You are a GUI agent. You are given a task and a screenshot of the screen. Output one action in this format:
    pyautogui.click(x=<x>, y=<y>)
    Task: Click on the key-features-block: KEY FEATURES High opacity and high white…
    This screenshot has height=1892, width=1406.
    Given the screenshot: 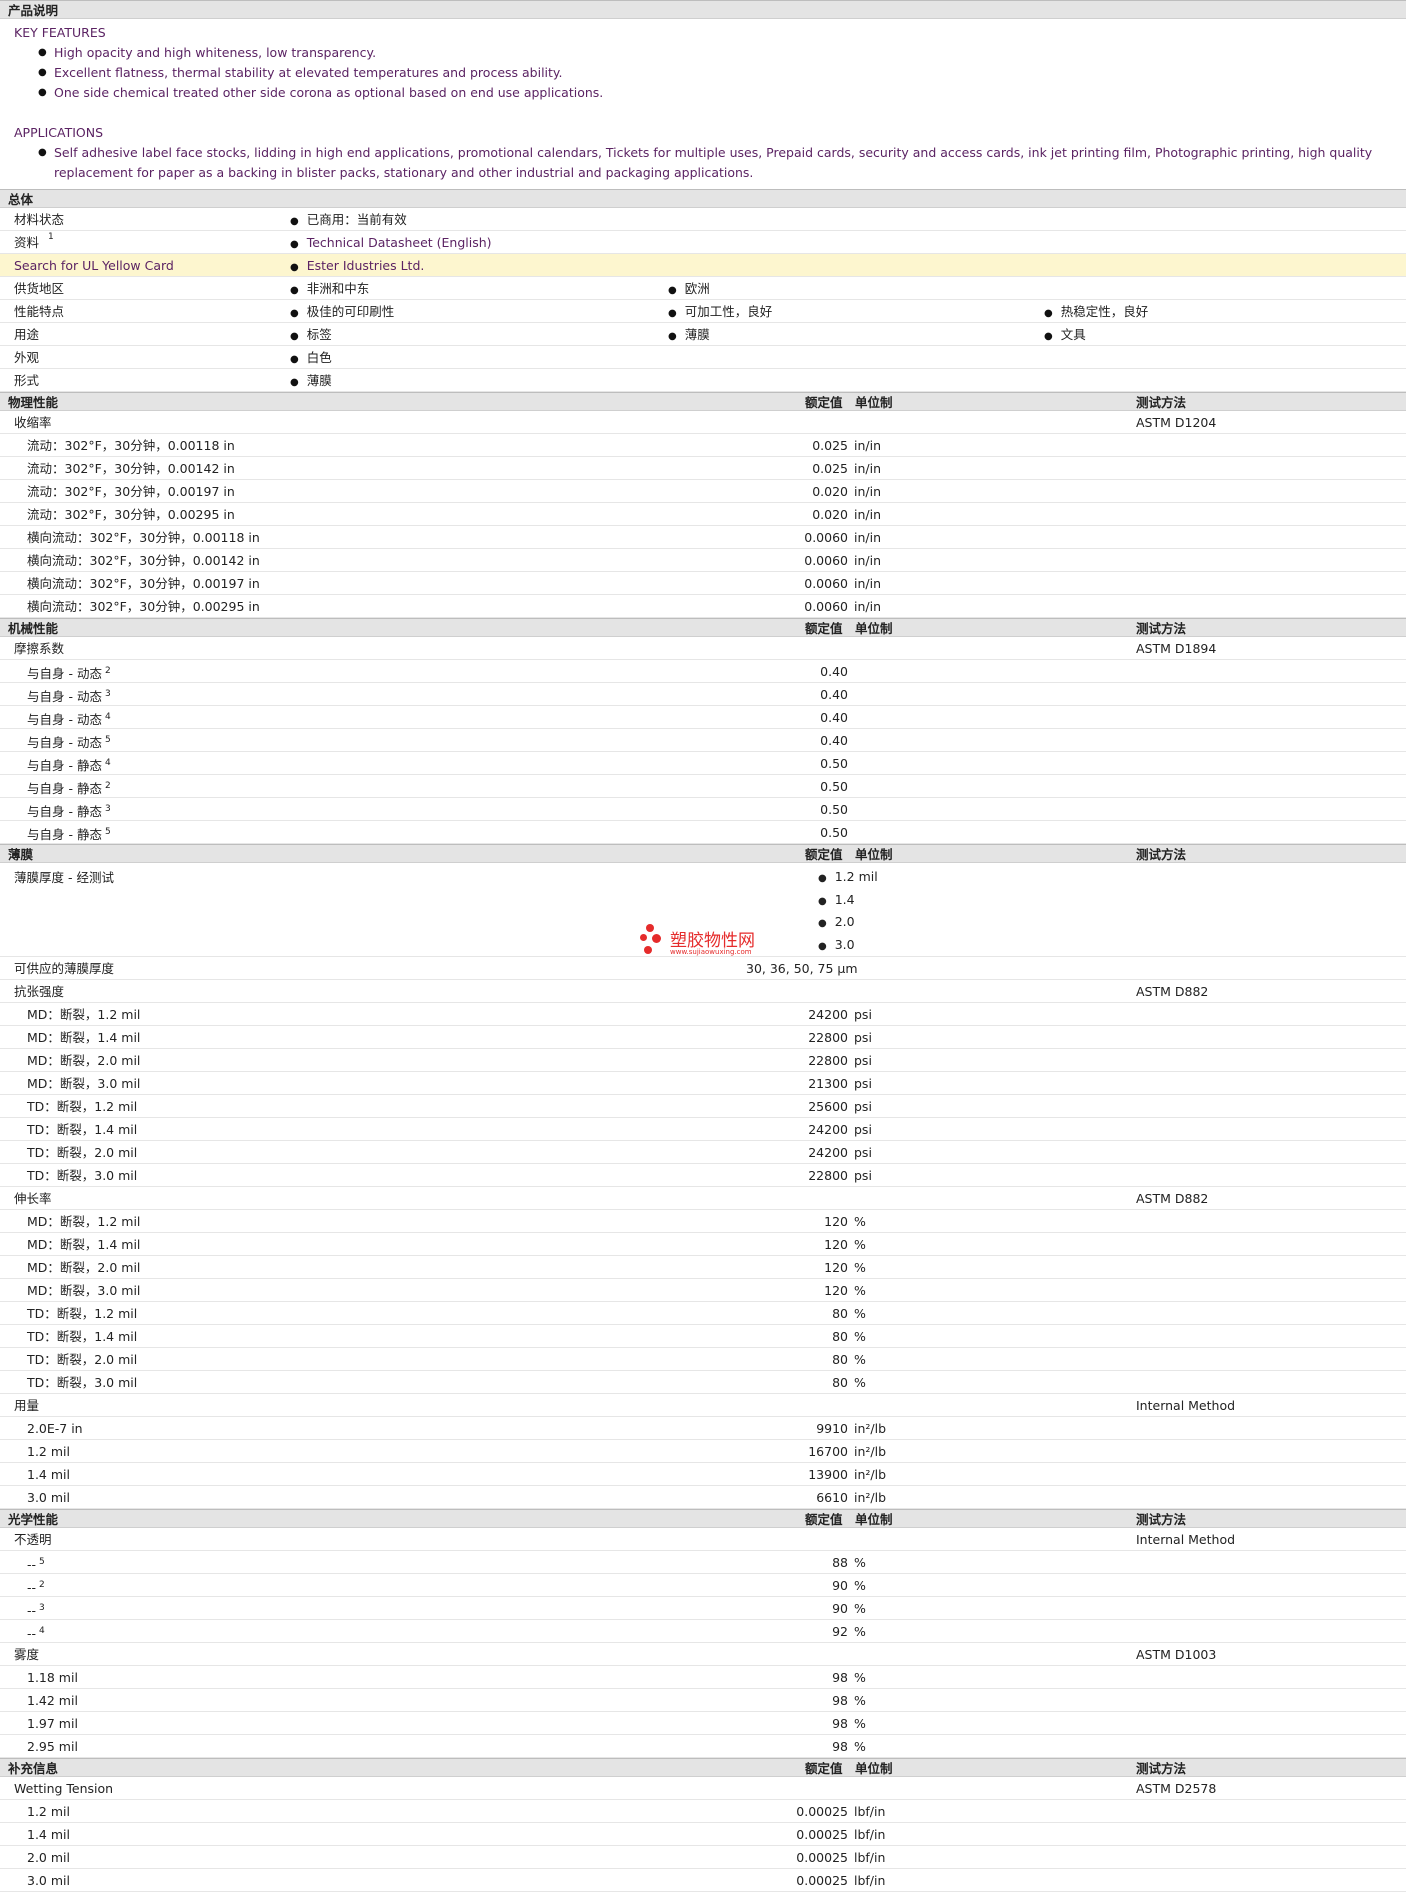 What is the action you would take?
    pyautogui.click(x=703, y=104)
    